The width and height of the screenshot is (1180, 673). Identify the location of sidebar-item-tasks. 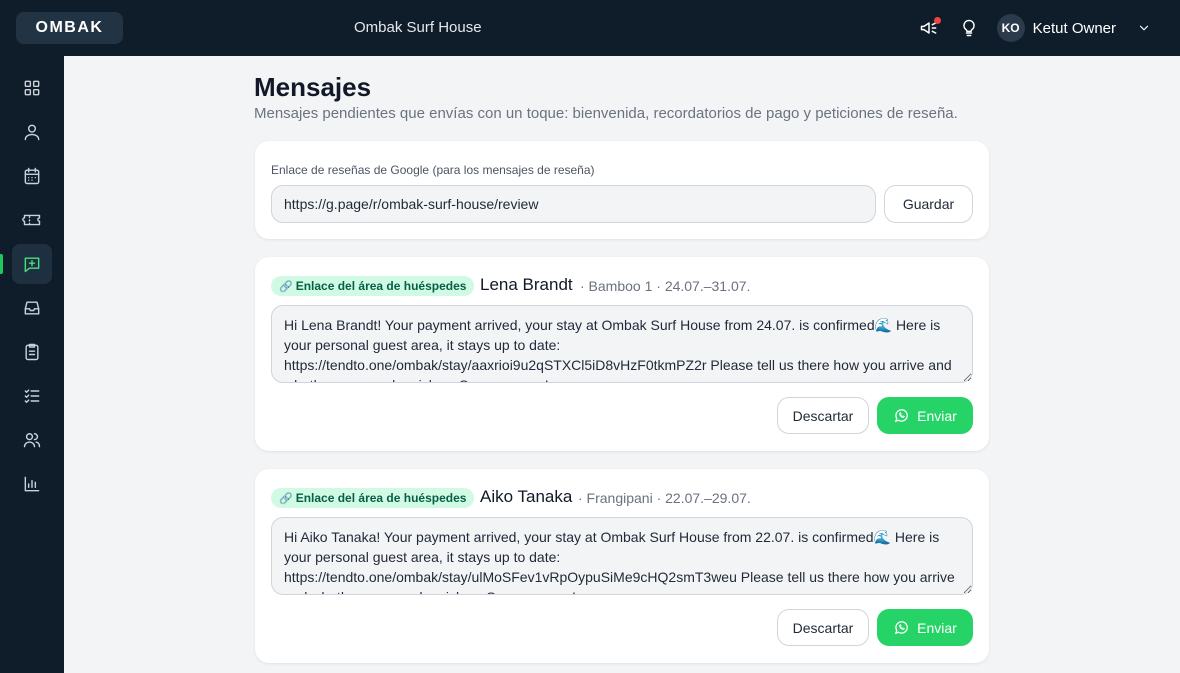
(32, 352).